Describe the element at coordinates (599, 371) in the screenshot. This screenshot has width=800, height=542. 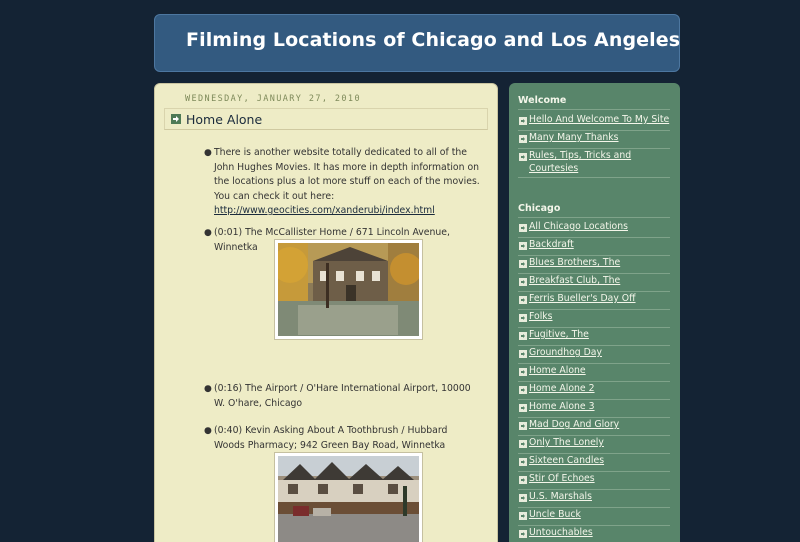
I see `sidebar-link: Home Alone` at that location.